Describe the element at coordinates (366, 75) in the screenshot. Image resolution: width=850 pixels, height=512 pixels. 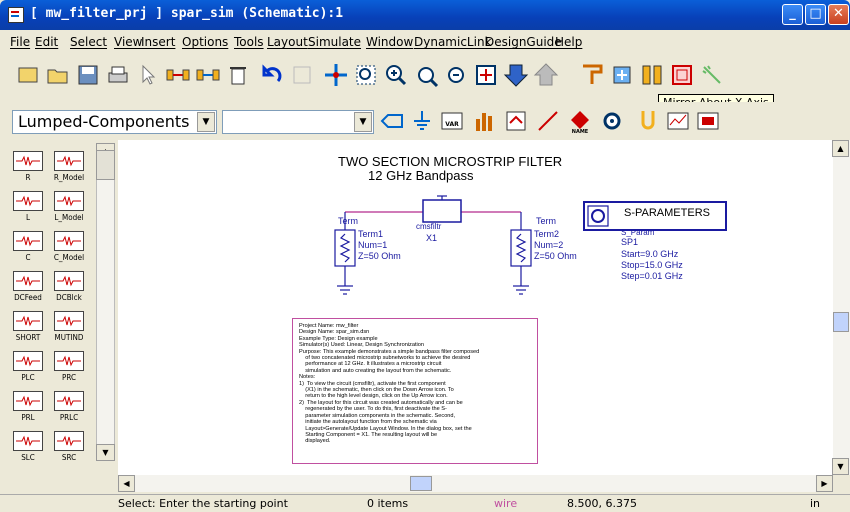
I see `zoom-area-icon` at that location.